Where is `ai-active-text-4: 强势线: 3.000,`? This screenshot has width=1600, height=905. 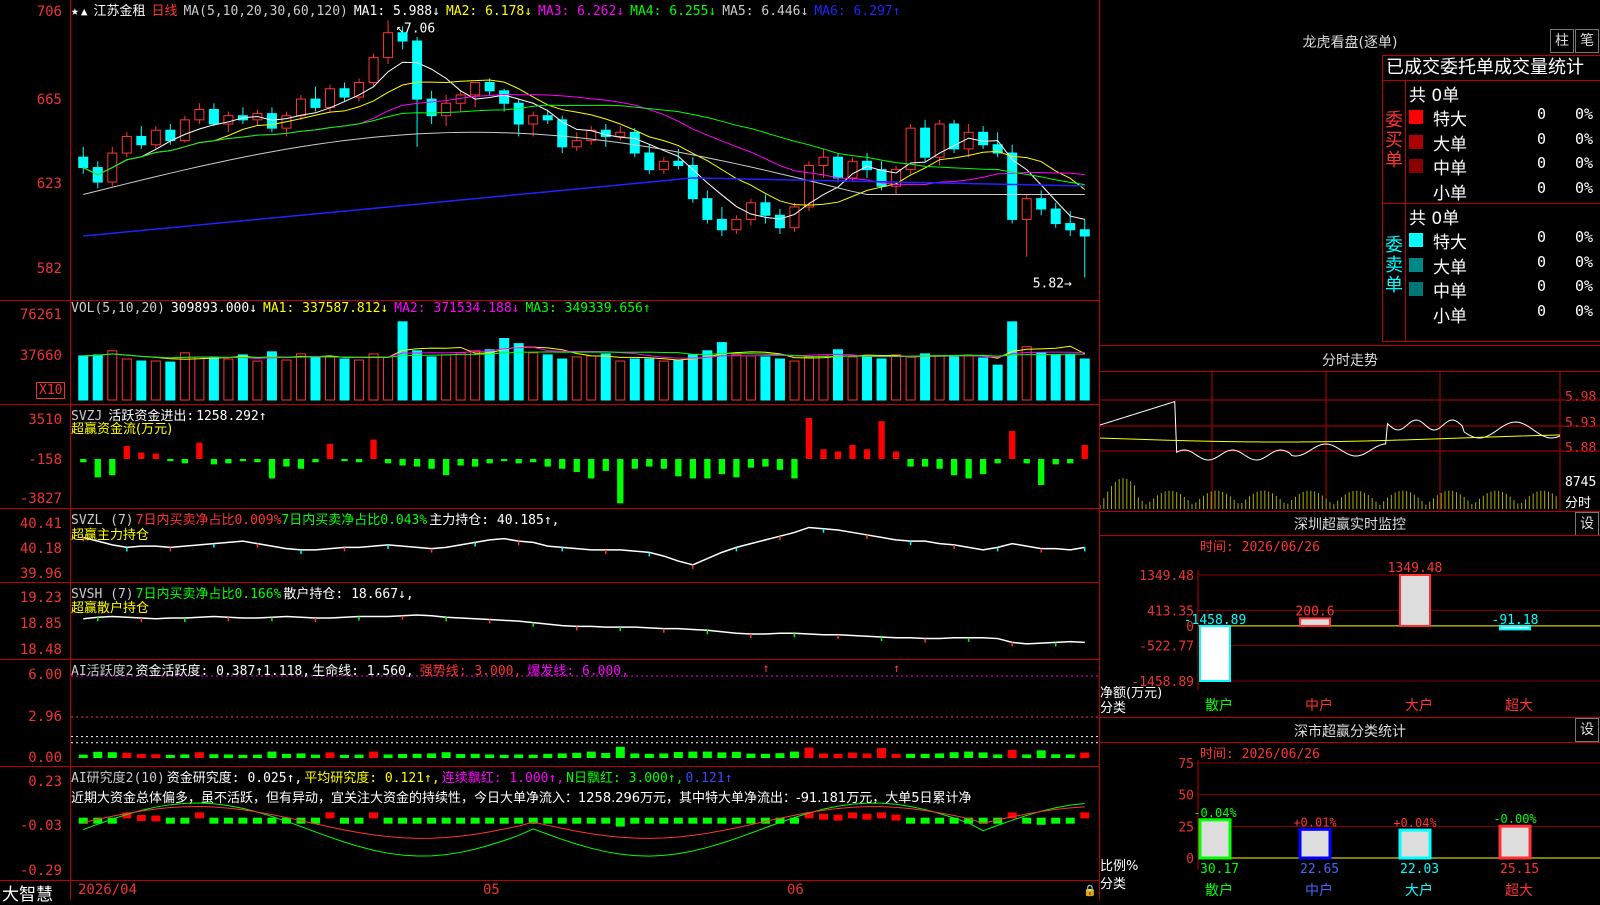
ai-active-text-4: 强势线: 3.000, is located at coordinates (470, 671).